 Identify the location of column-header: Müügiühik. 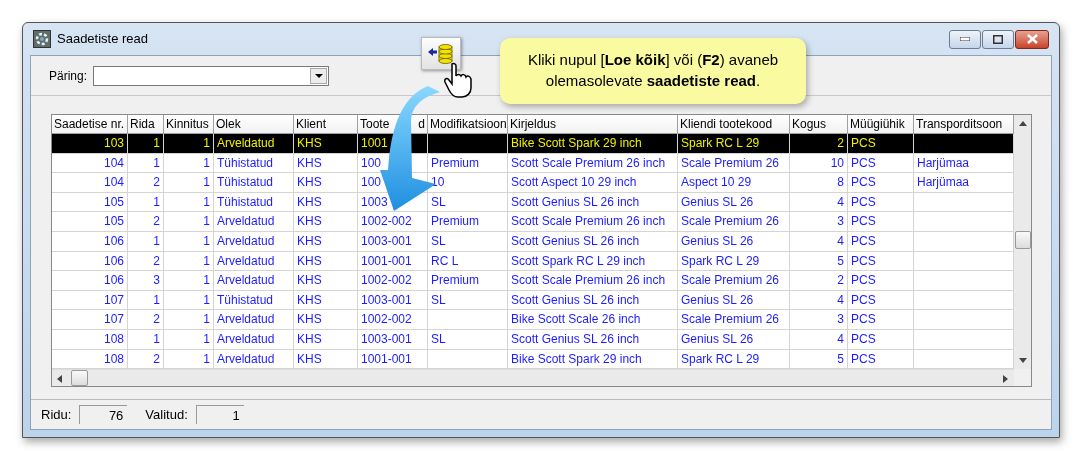
(881, 124).